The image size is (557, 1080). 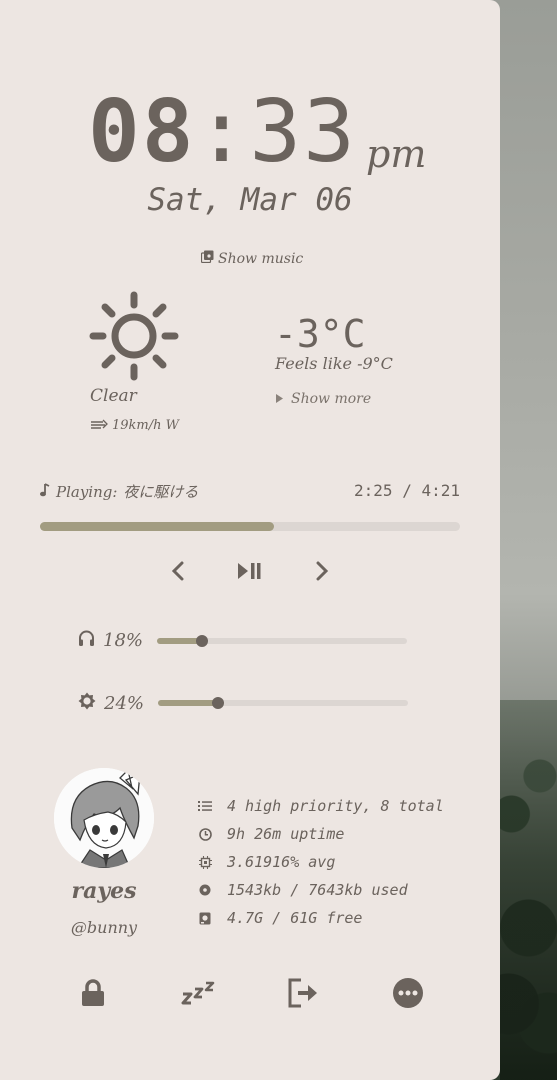 I want to click on clock: 08:33, so click(x=222, y=132).